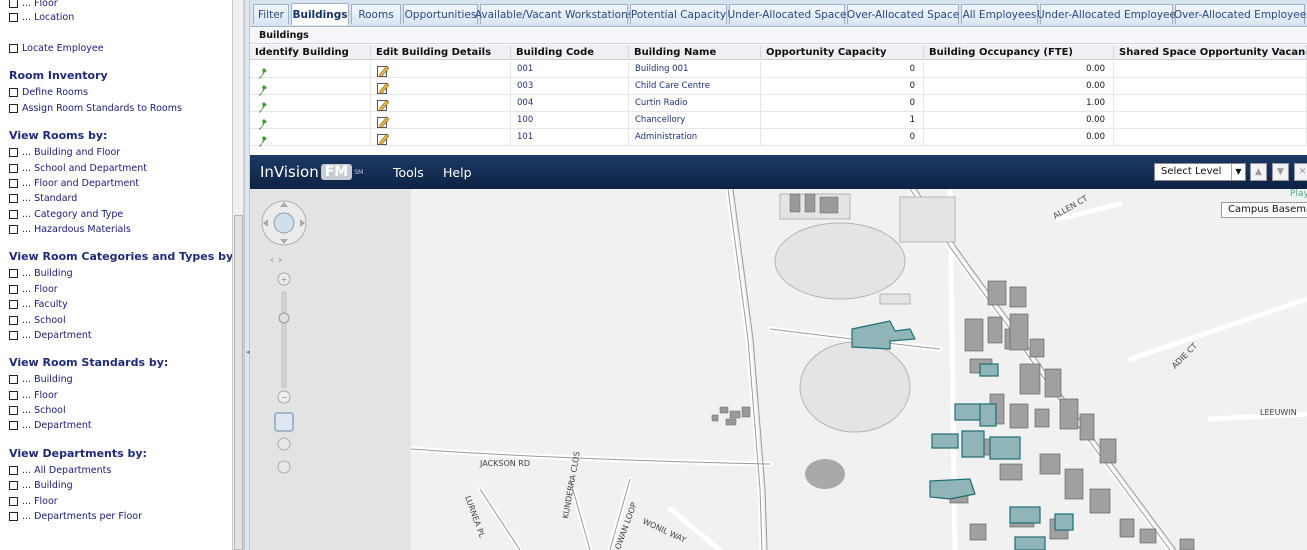 The height and width of the screenshot is (550, 1307). Describe the element at coordinates (787, 14) in the screenshot. I see `tab-under-allocated-space: Under-Allocated Space` at that location.